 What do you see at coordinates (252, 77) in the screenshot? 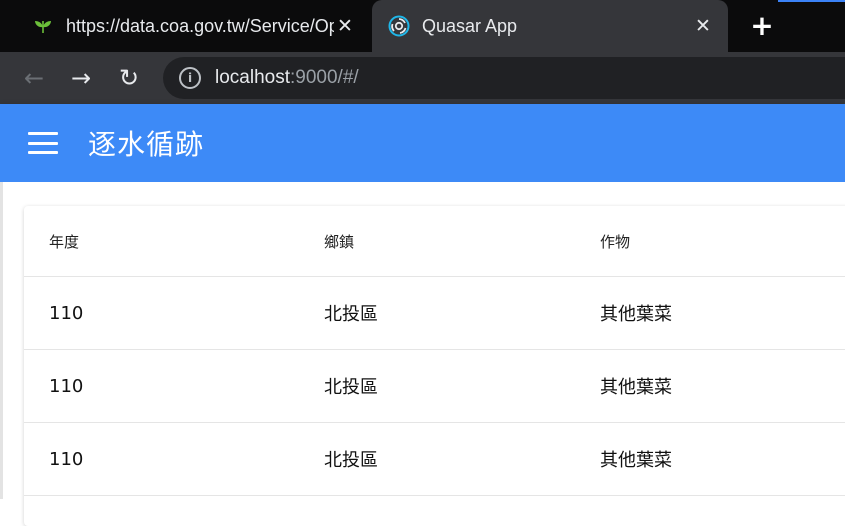
I see `url-host: localhost` at bounding box center [252, 77].